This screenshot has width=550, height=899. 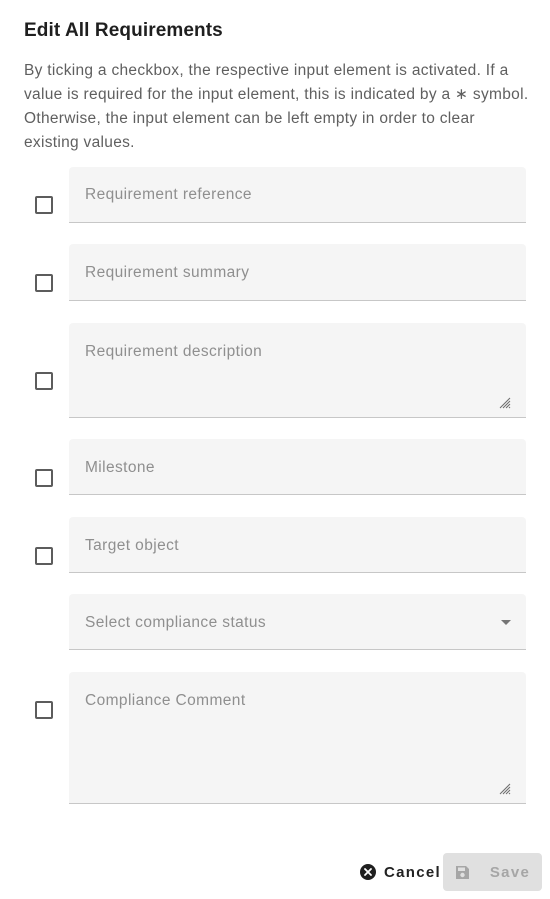 What do you see at coordinates (297, 622) in the screenshot?
I see `compliance-status-select: Select compliance status` at bounding box center [297, 622].